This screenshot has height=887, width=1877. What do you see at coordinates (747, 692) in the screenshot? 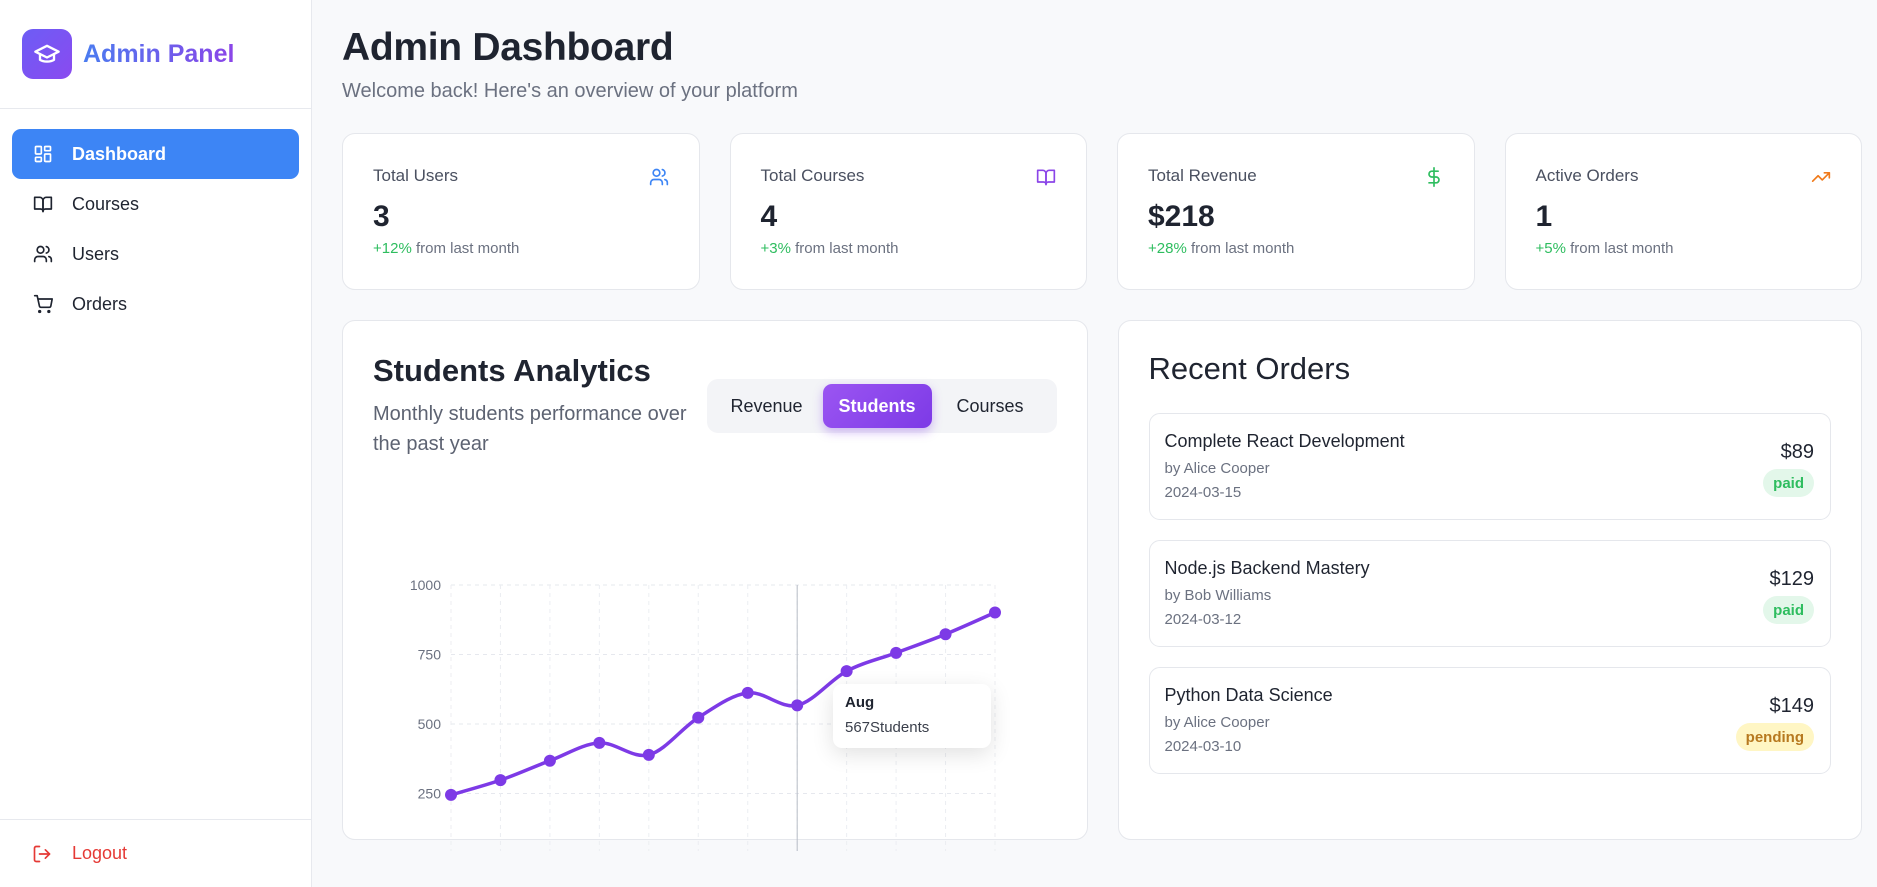
I see `data-point-jul` at bounding box center [747, 692].